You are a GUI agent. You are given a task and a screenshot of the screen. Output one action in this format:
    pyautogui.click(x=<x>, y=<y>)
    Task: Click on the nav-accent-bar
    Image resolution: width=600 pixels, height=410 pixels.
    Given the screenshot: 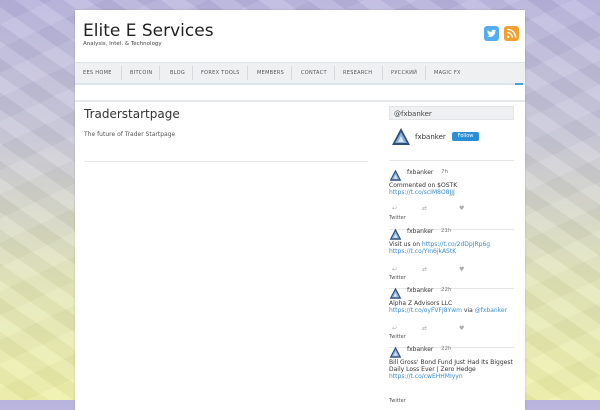 What is the action you would take?
    pyautogui.click(x=519, y=84)
    